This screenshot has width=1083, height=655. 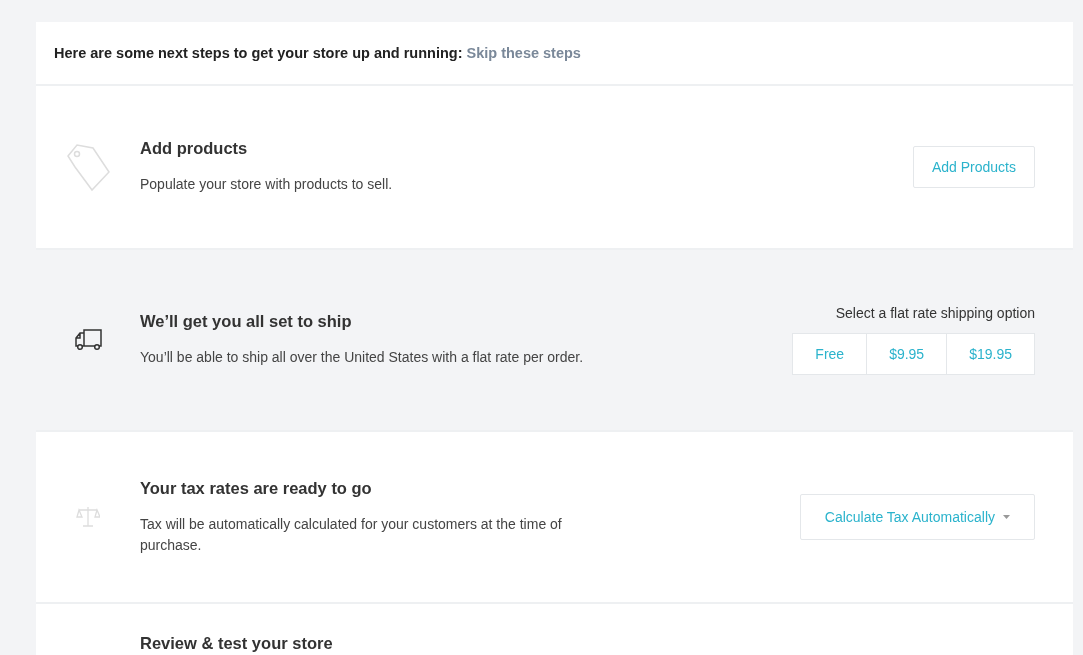 I want to click on shipping-option-caption: Select a flat rate shipping option, so click(x=935, y=313).